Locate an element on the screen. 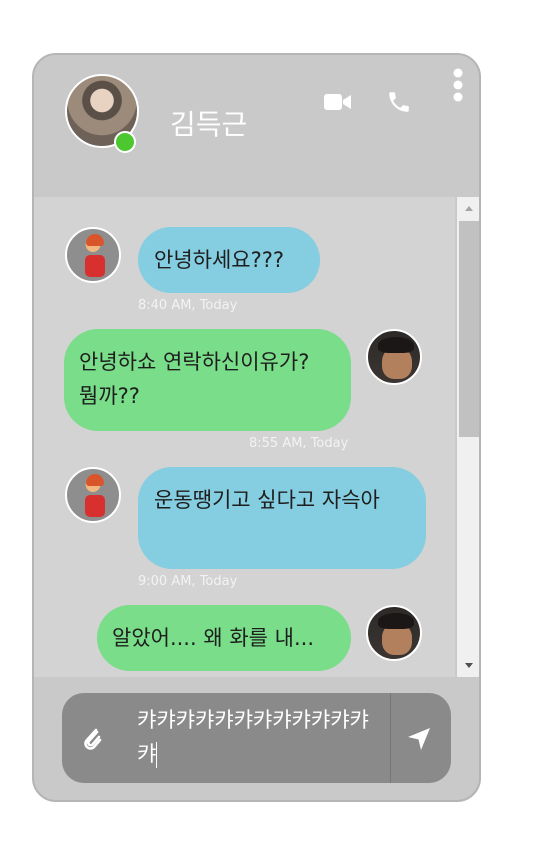 This screenshot has width=560, height=843. message-bubble-incoming: 운동땡기고 싶다고 자슥아 is located at coordinates (282, 518).